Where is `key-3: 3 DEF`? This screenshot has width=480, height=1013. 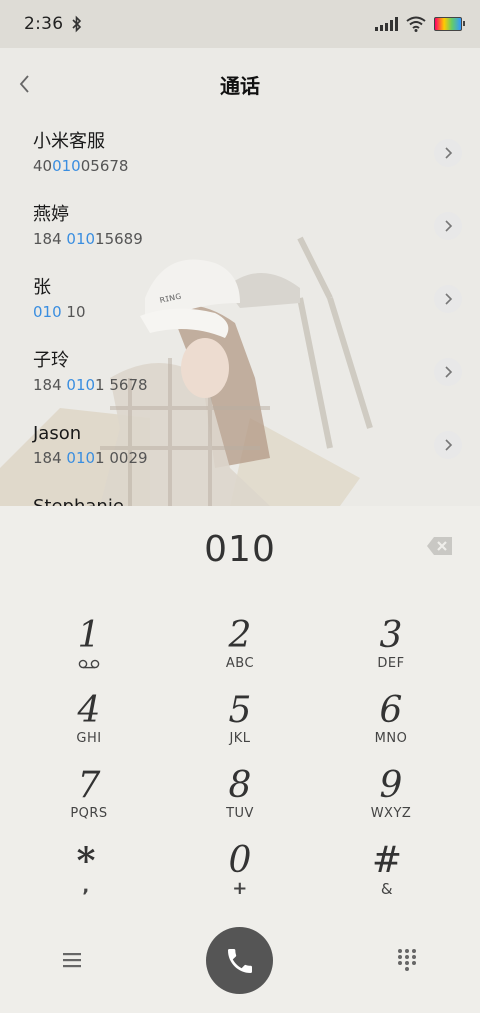
key-3: 3 DEF is located at coordinates (391, 651).